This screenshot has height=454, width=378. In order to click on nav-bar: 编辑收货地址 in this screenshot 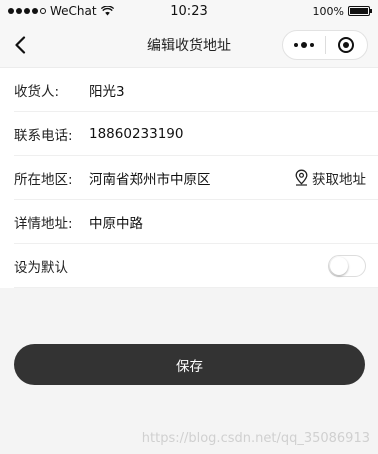, I will do `click(189, 45)`.